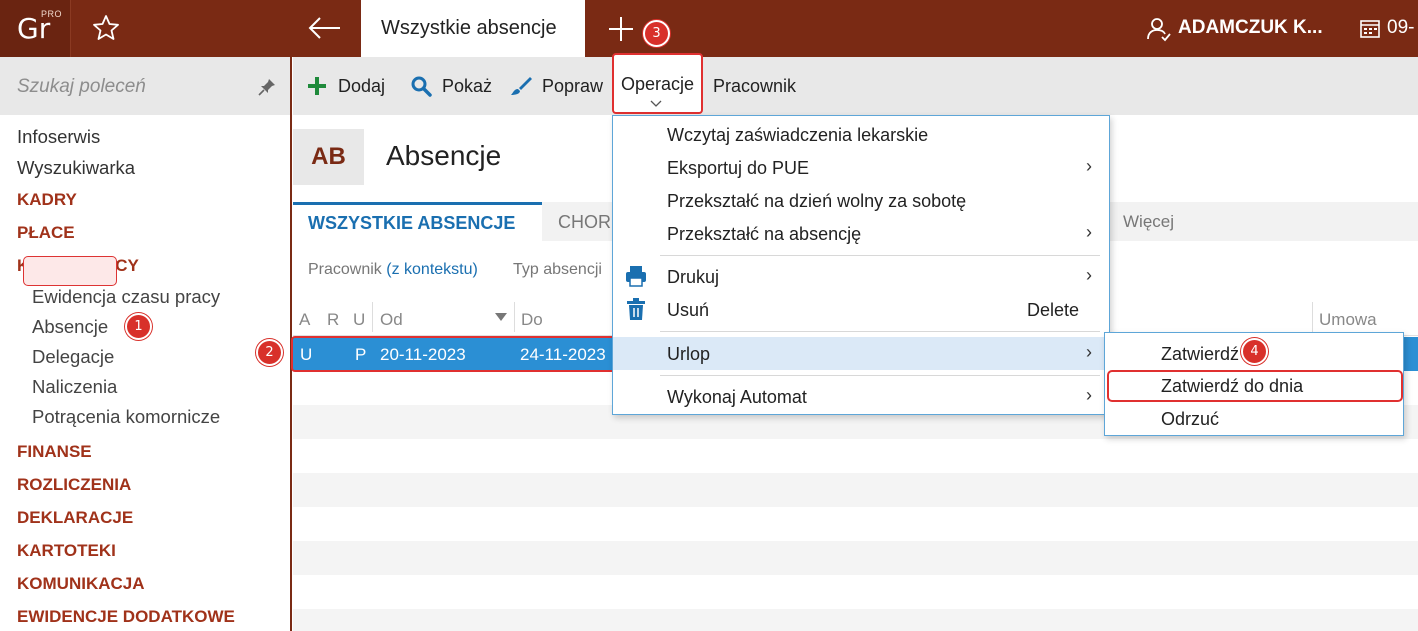 The height and width of the screenshot is (631, 1418). Describe the element at coordinates (532, 320) in the screenshot. I see `column-header-do: Do` at that location.